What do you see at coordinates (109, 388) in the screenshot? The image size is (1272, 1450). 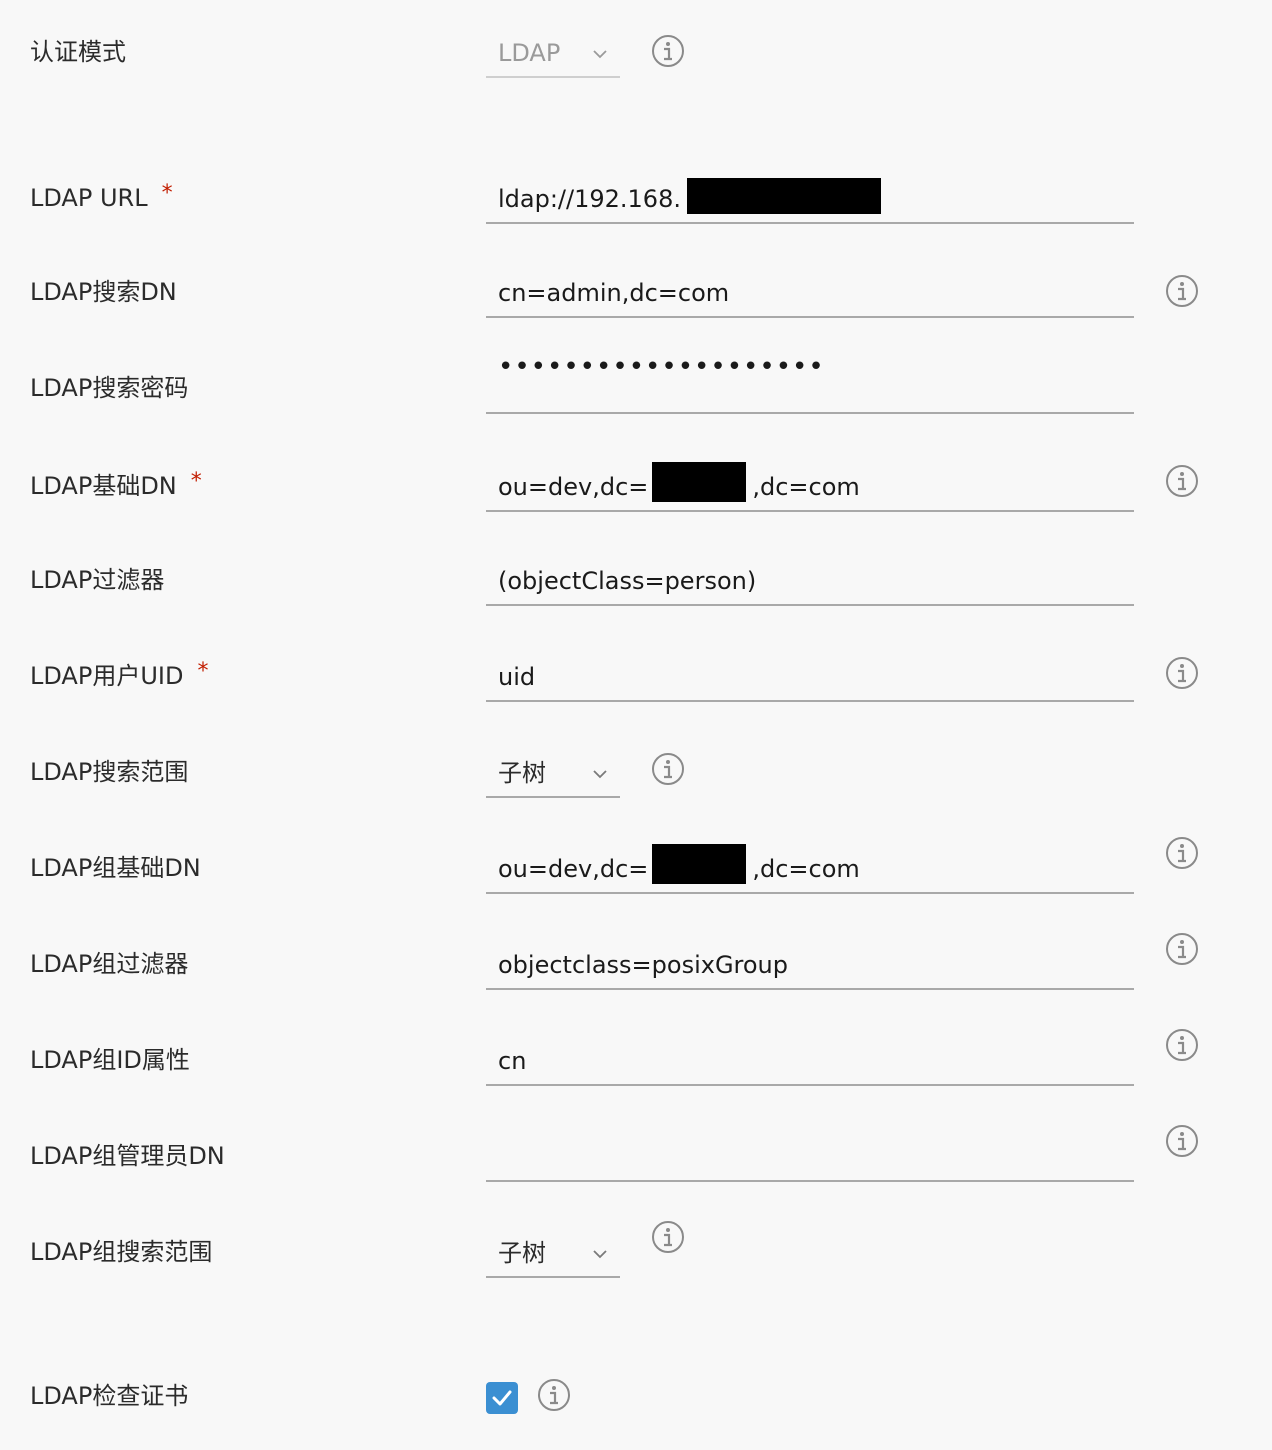 I see `search-password-label: LDAP搜索密码` at bounding box center [109, 388].